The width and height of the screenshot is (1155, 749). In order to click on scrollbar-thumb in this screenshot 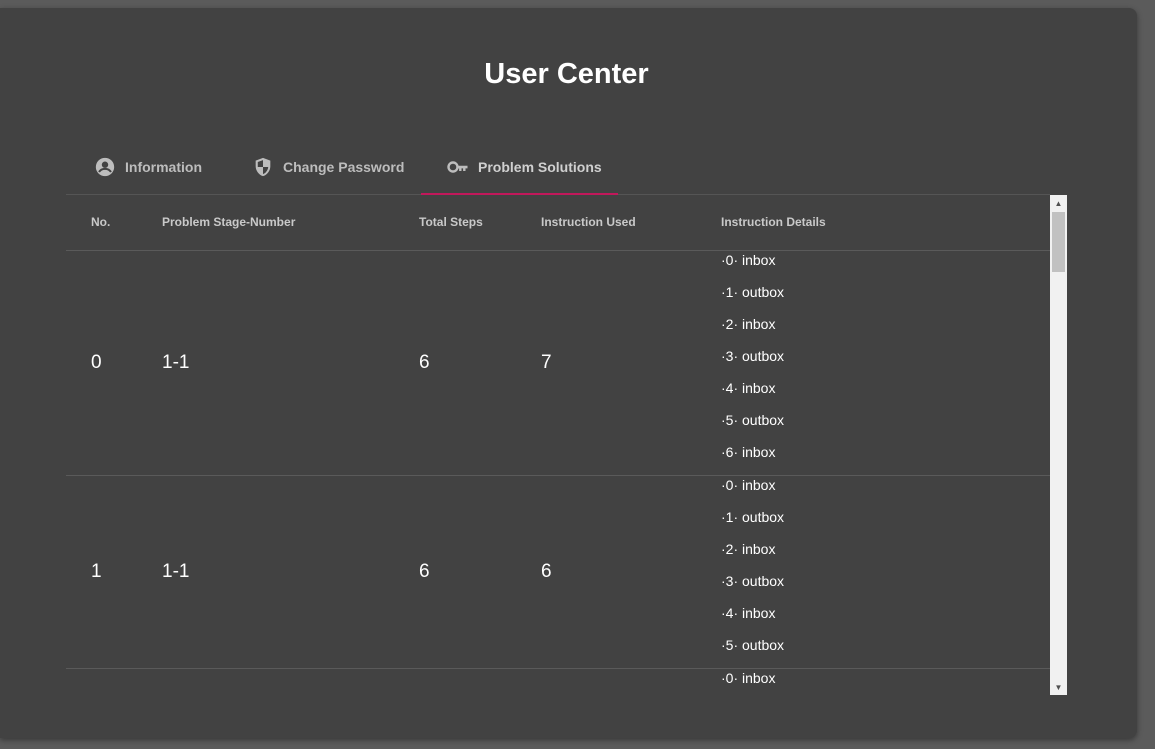, I will do `click(1058, 242)`.